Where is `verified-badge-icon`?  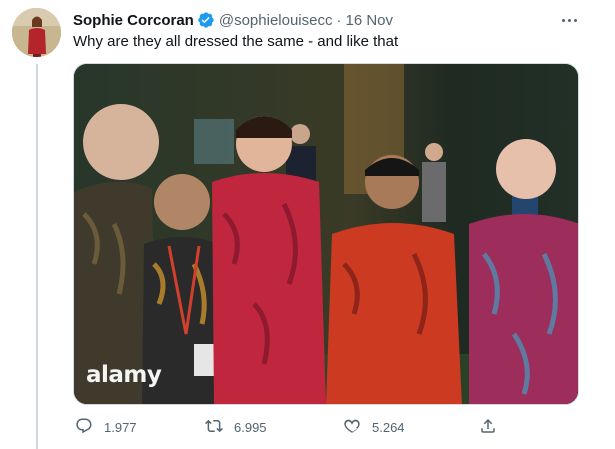 verified-badge-icon is located at coordinates (206, 20).